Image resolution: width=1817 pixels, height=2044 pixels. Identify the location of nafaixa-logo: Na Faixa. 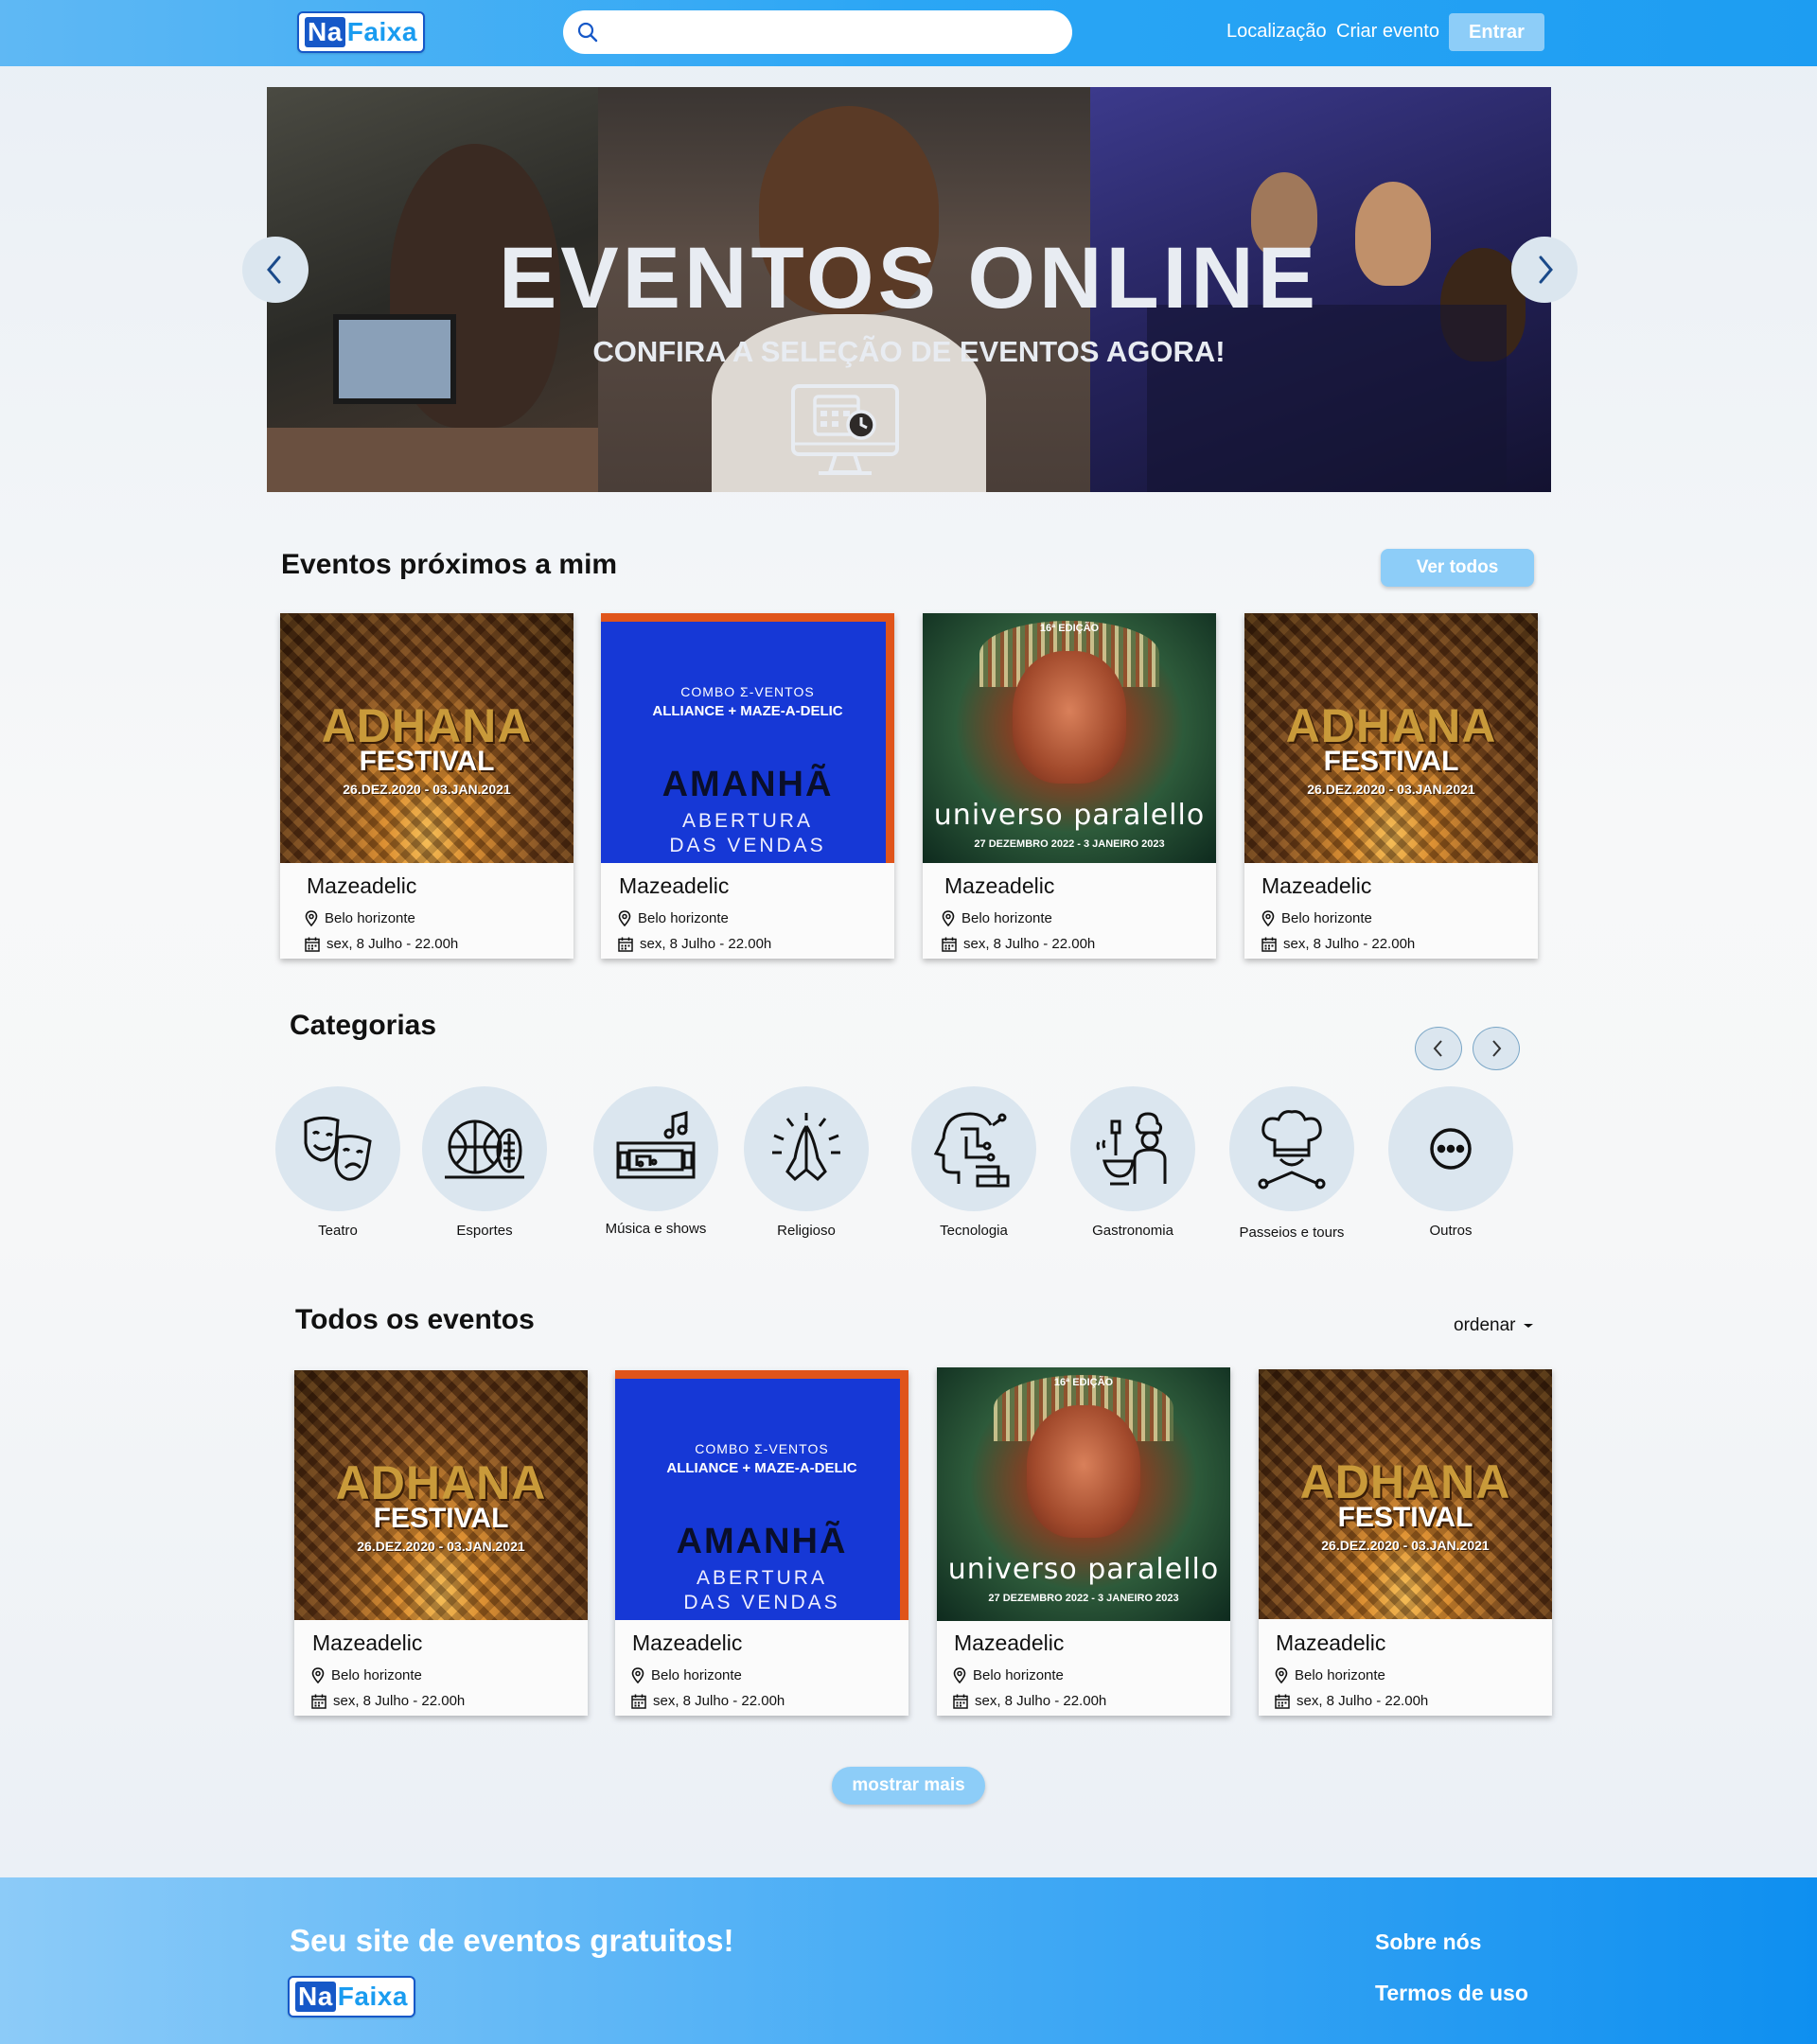
(361, 32).